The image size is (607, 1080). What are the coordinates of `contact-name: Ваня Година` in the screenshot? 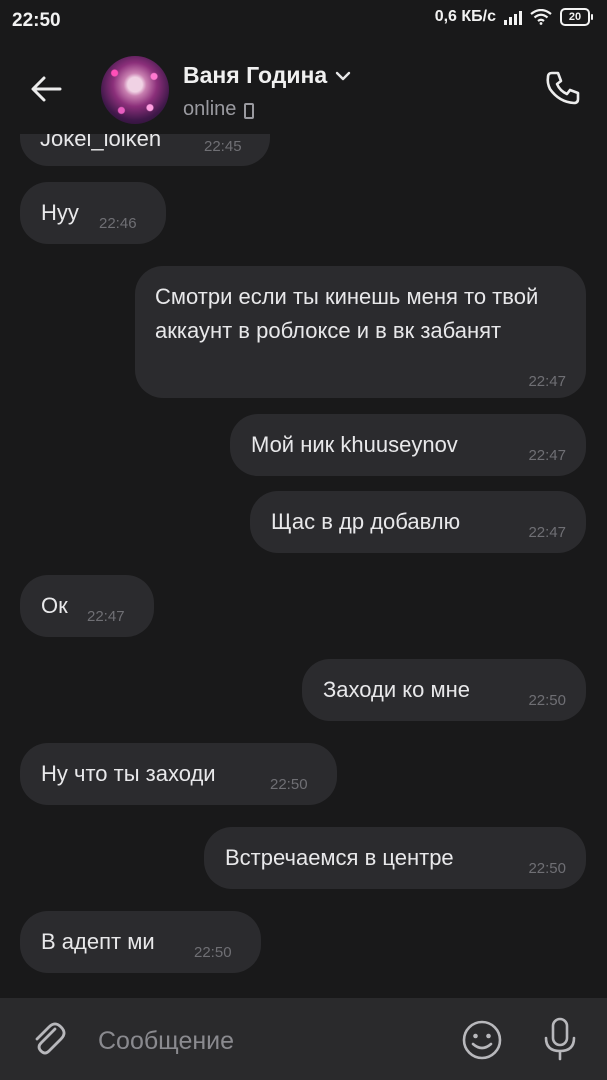 It's located at (267, 75).